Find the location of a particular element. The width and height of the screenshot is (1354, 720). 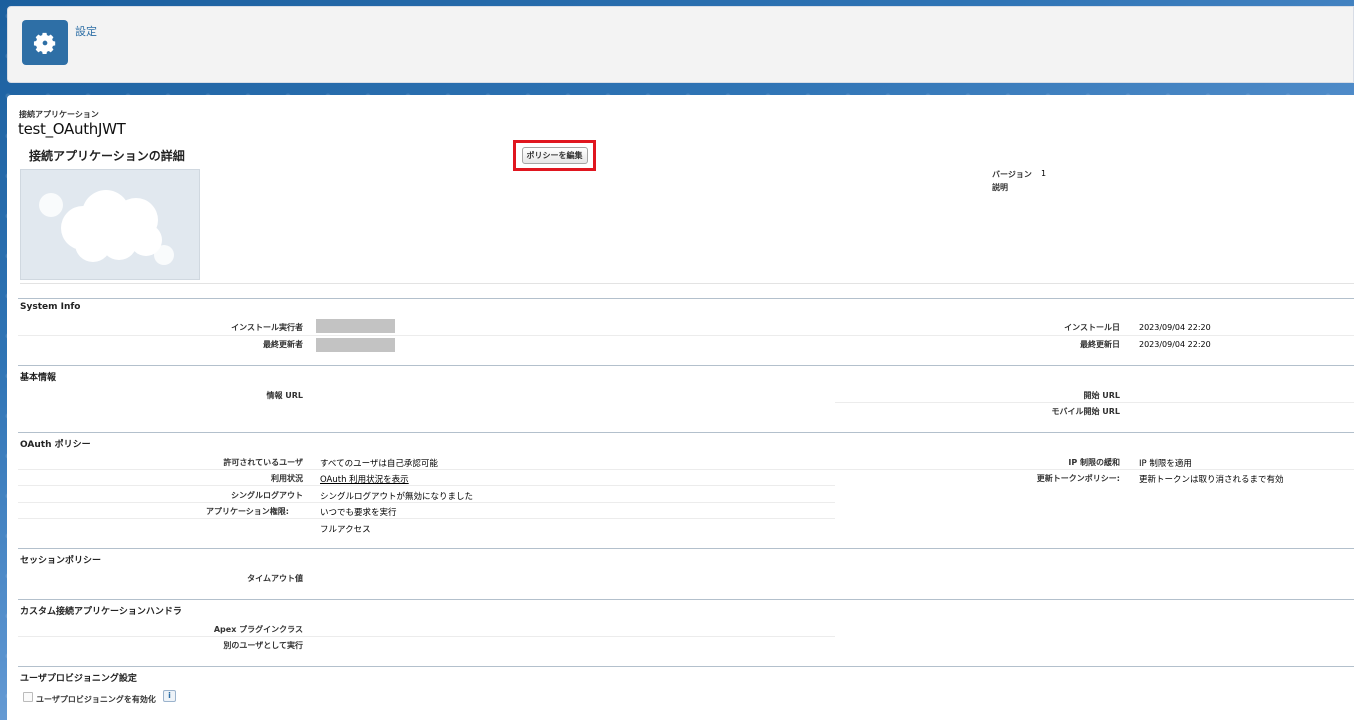

enable-user-provisioning-label: ユーザプロビジョニングを有効化 is located at coordinates (96, 699).